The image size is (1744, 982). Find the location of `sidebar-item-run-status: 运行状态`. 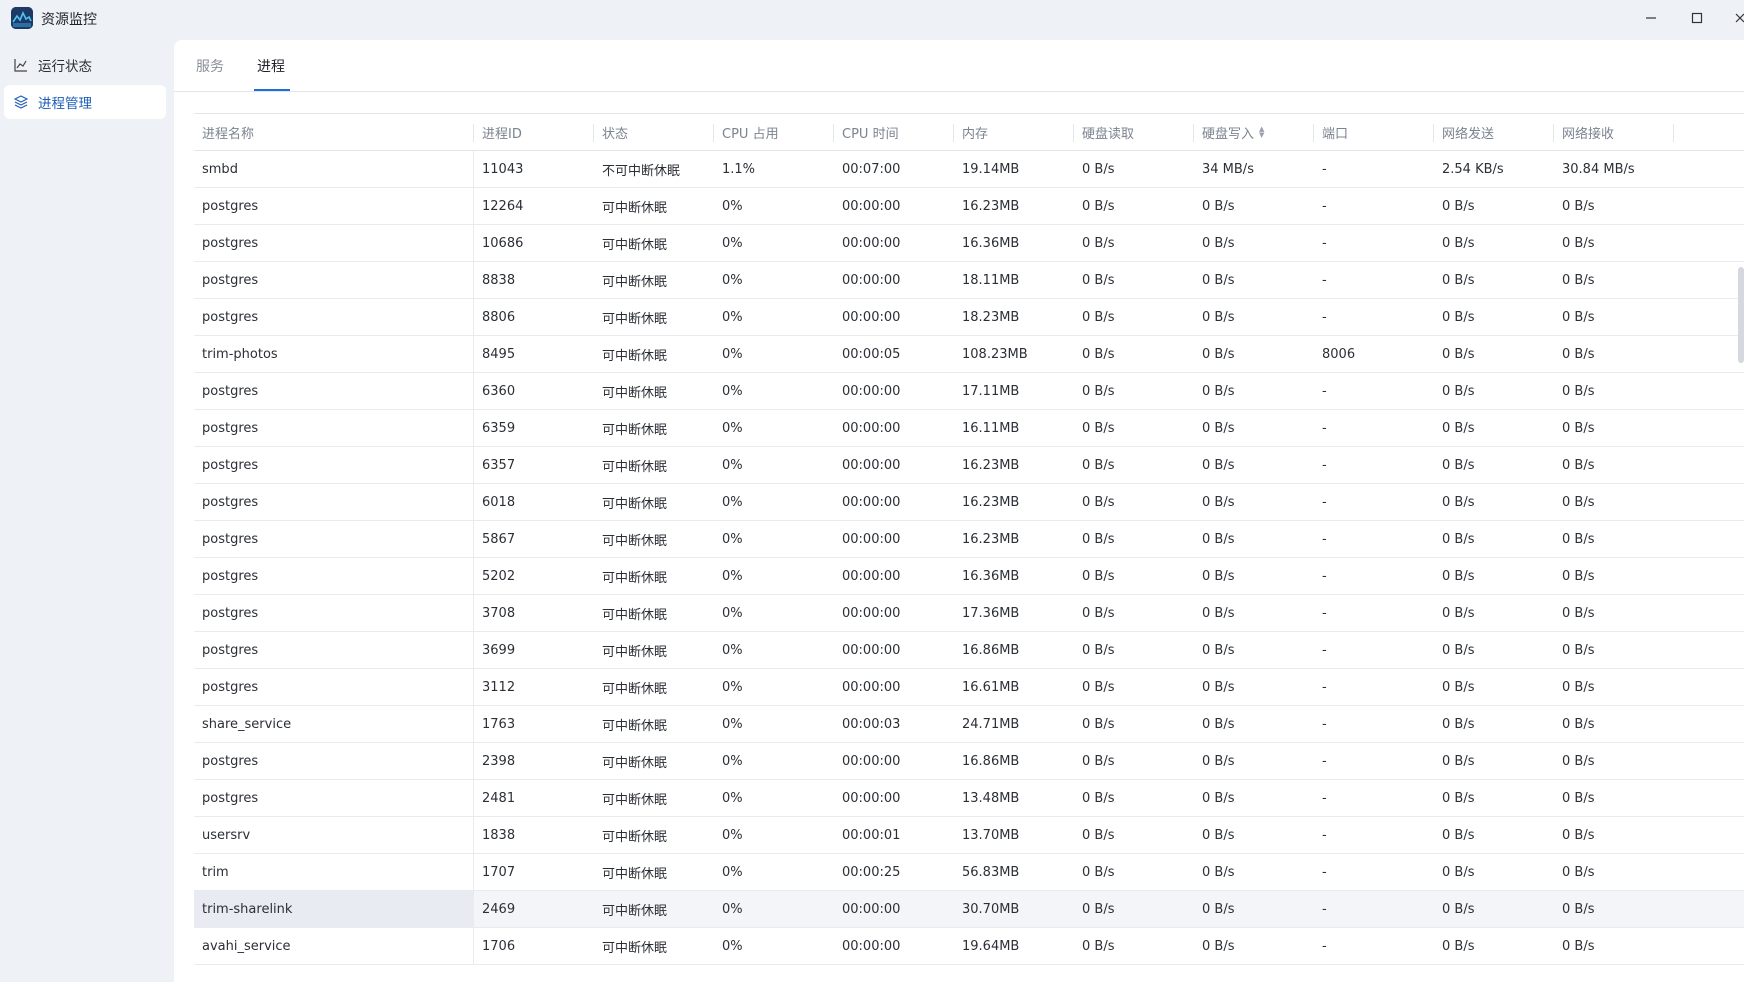

sidebar-item-run-status: 运行状态 is located at coordinates (85, 65).